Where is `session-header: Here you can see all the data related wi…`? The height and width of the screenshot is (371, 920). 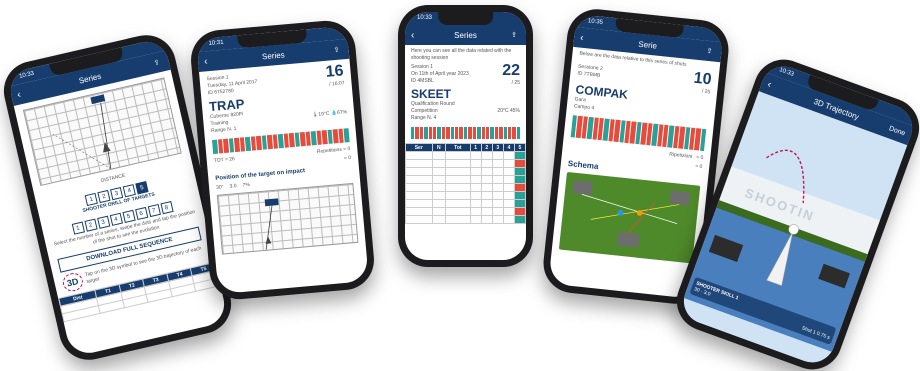
session-header: Here you can see all the data related wi… is located at coordinates (465, 85).